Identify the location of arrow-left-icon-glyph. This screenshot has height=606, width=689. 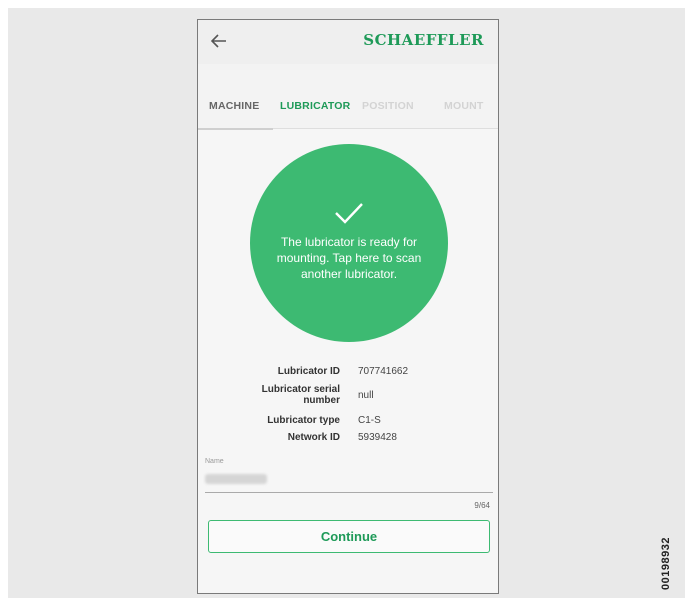
(218, 41).